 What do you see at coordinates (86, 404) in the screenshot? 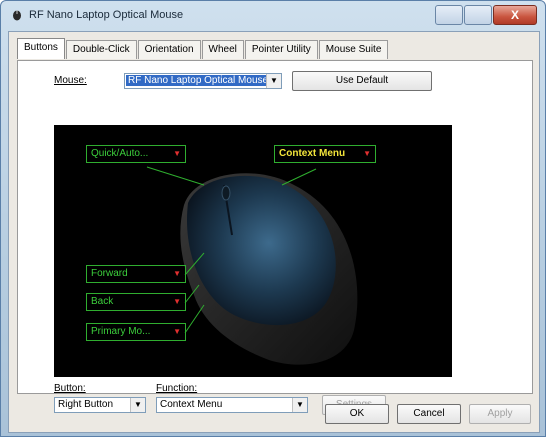
I see `button-select-value: Right Button` at bounding box center [86, 404].